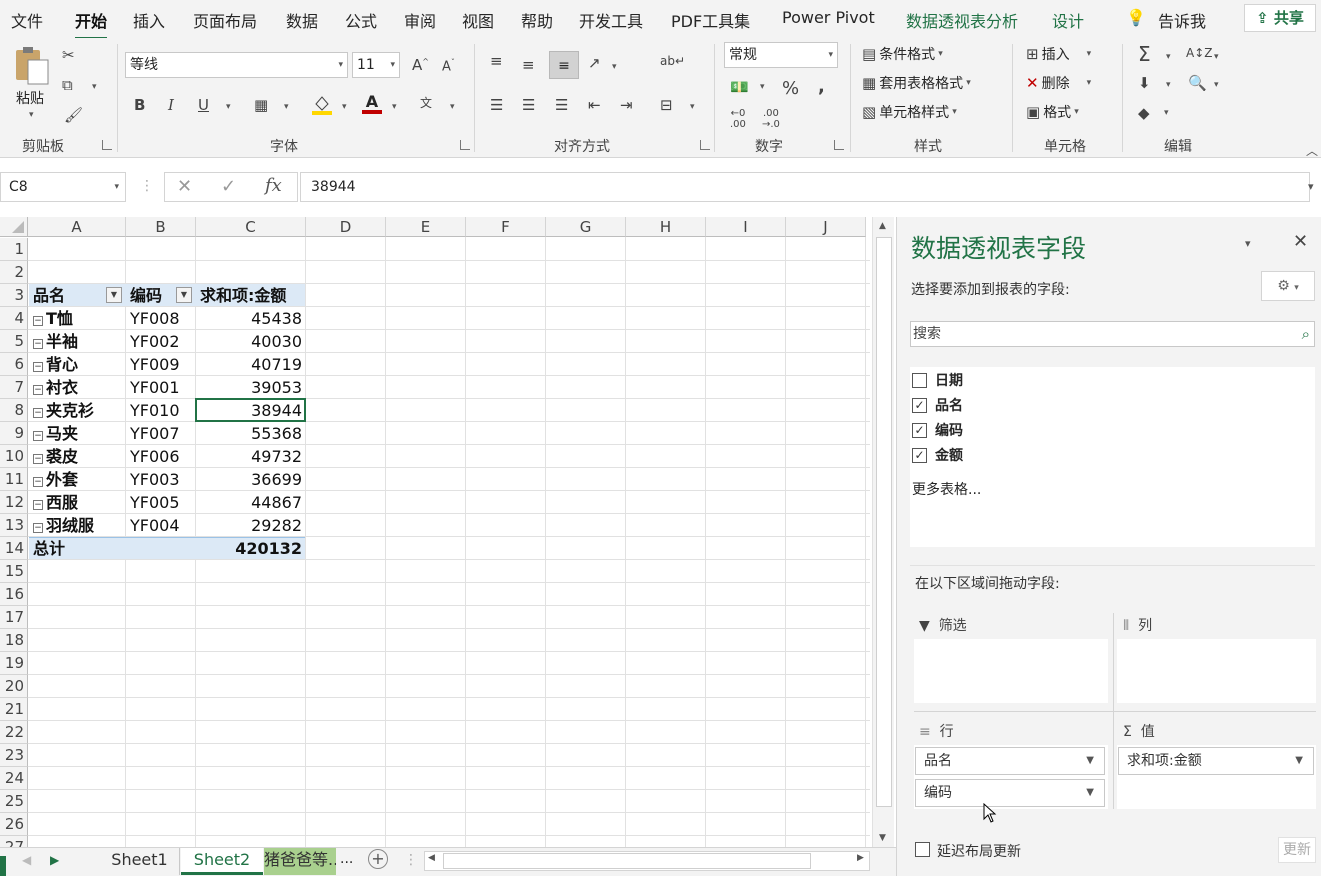 The height and width of the screenshot is (876, 1321). Describe the element at coordinates (710, 20) in the screenshot. I see `menu-pdf-tools: PDF工具集` at that location.